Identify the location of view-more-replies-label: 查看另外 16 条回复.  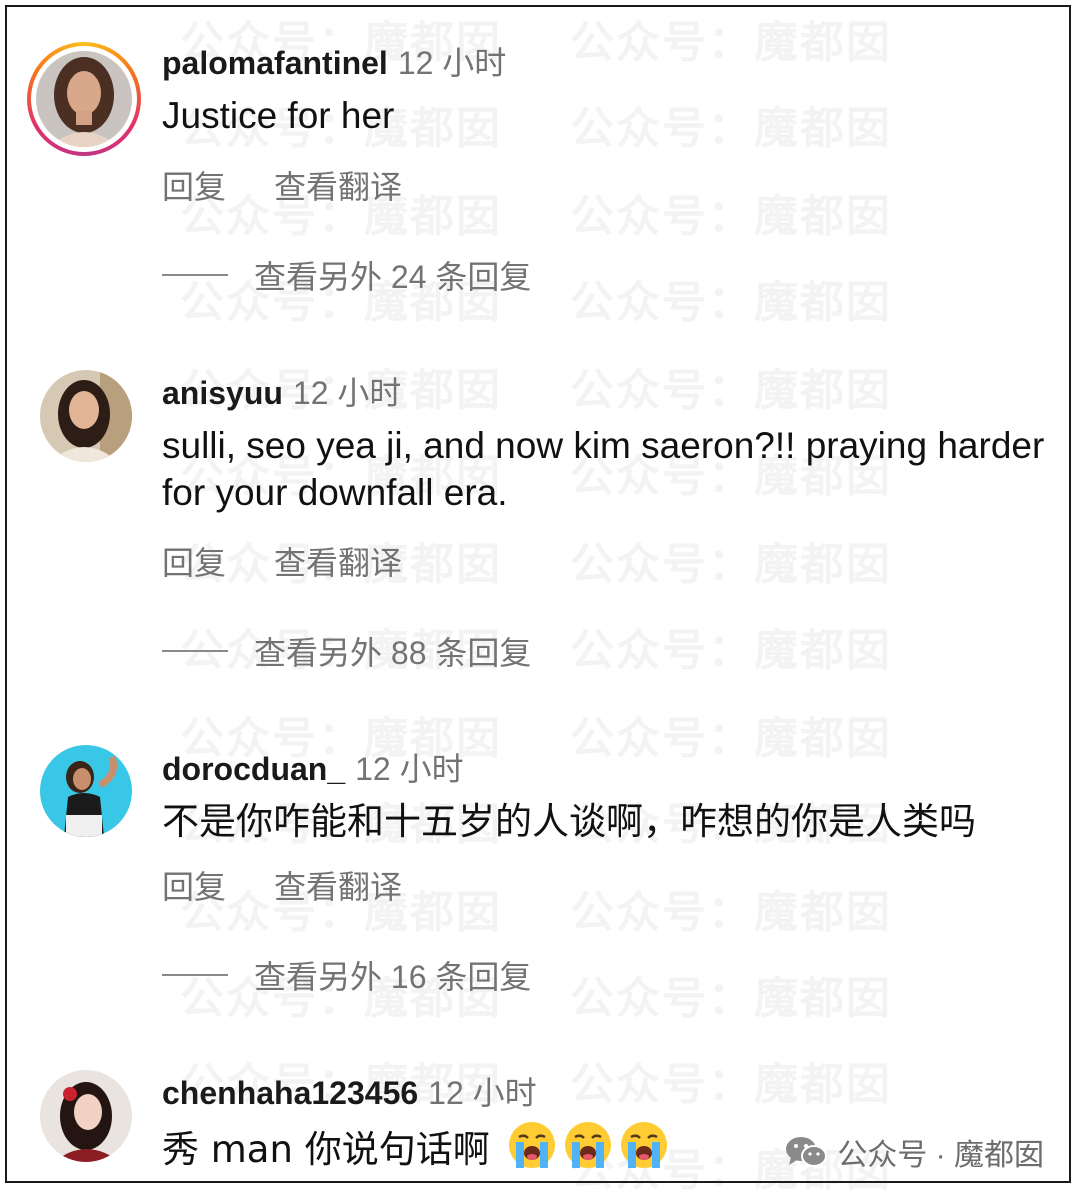
(393, 977).